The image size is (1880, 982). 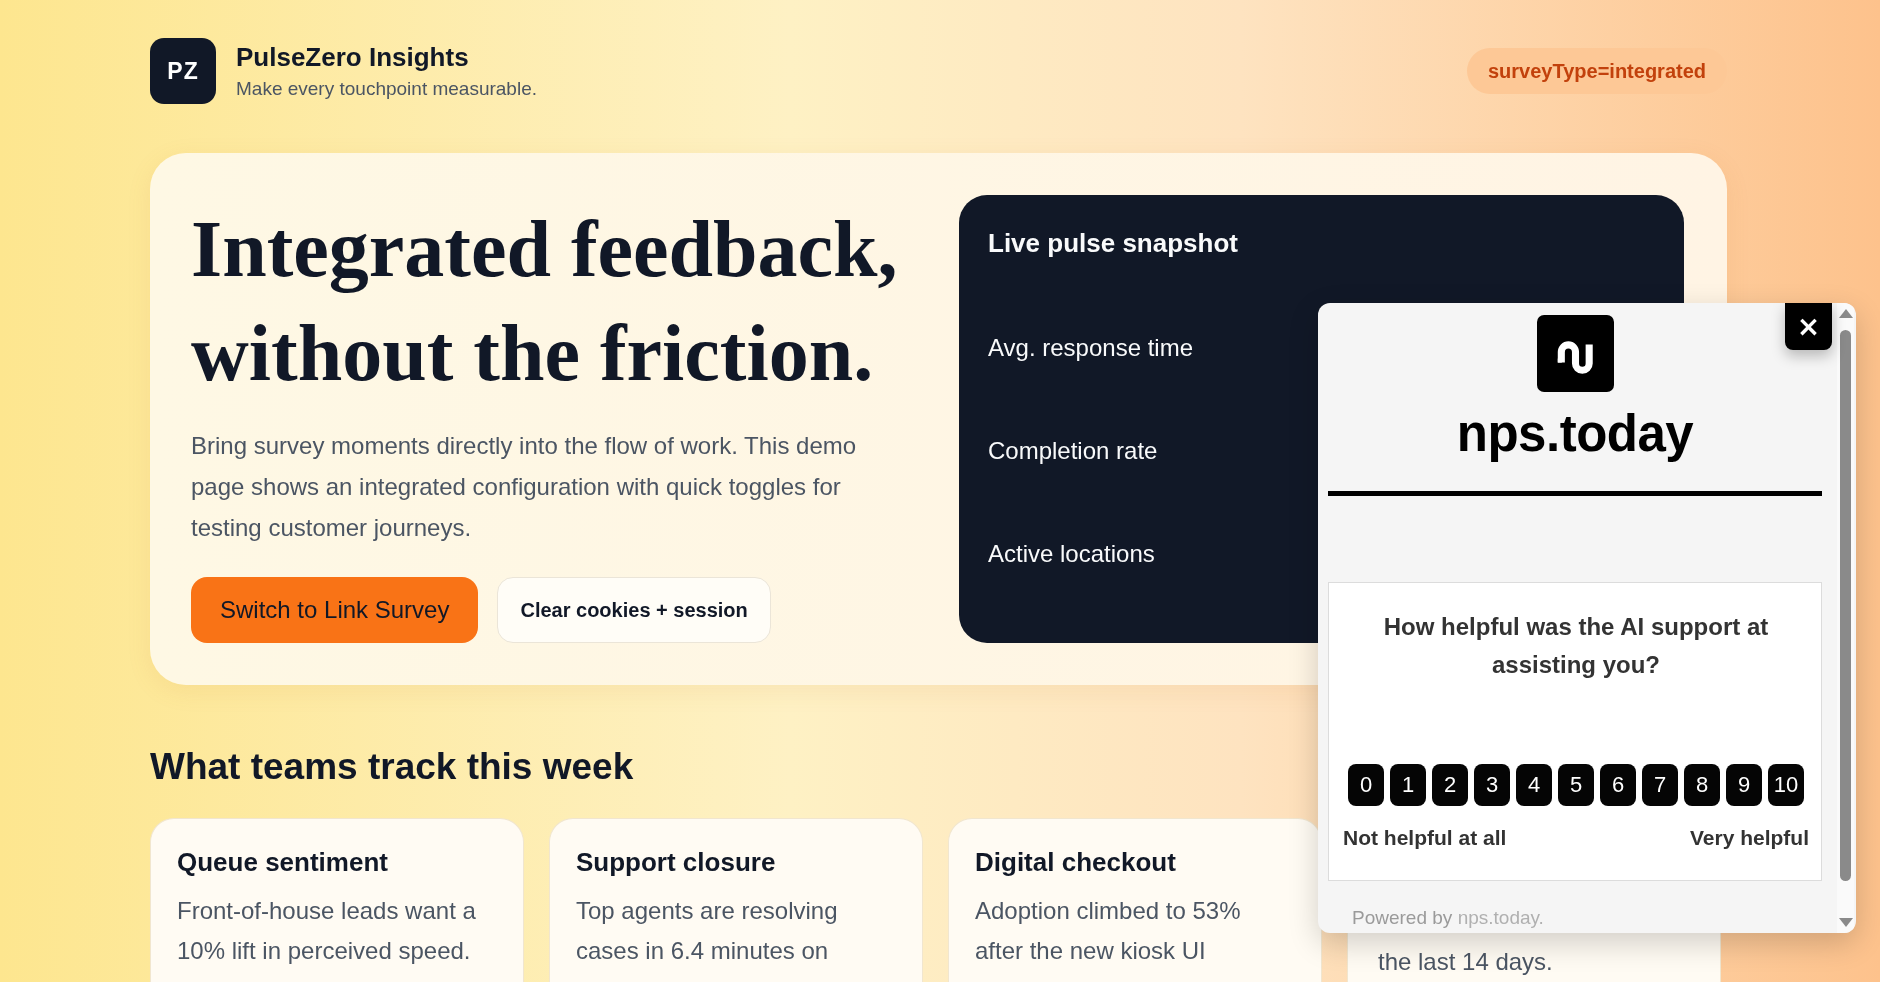 What do you see at coordinates (1448, 918) in the screenshot?
I see `powered-by-text: Powered by nps.today.` at bounding box center [1448, 918].